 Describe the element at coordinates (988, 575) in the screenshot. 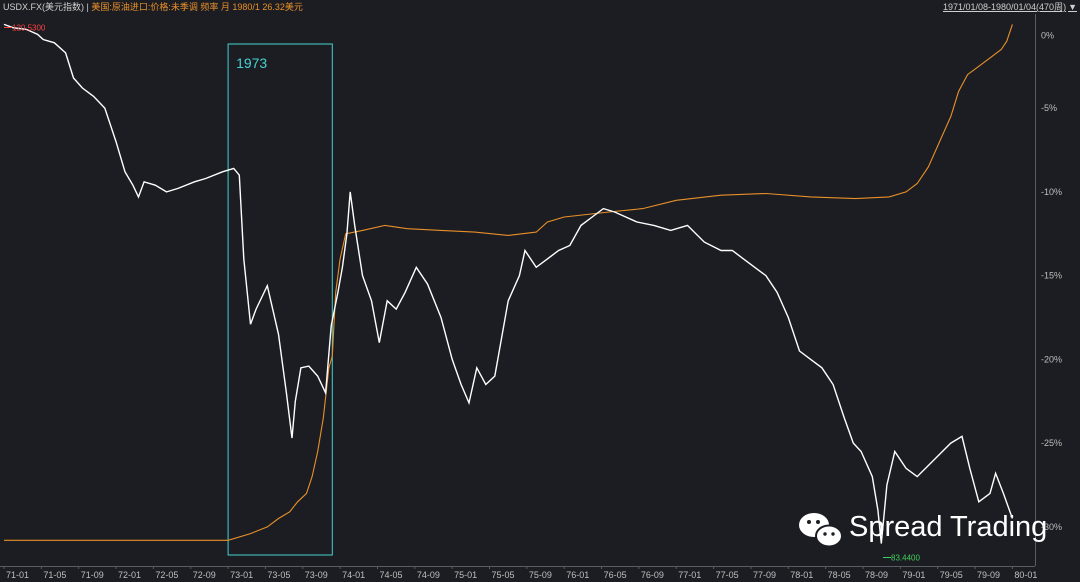

I see `x-tick-label: 79-09` at that location.